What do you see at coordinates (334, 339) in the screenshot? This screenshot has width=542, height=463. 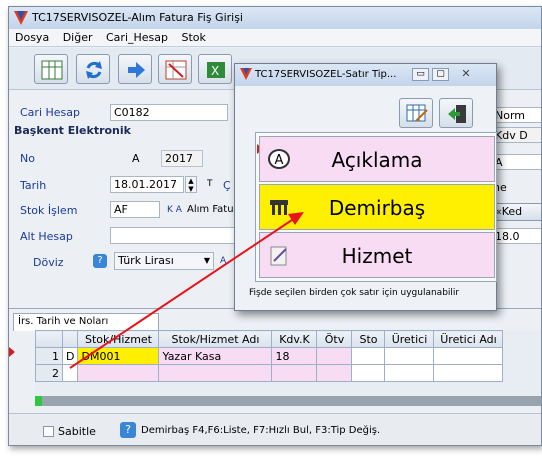 I see `col-otv: Ötv` at bounding box center [334, 339].